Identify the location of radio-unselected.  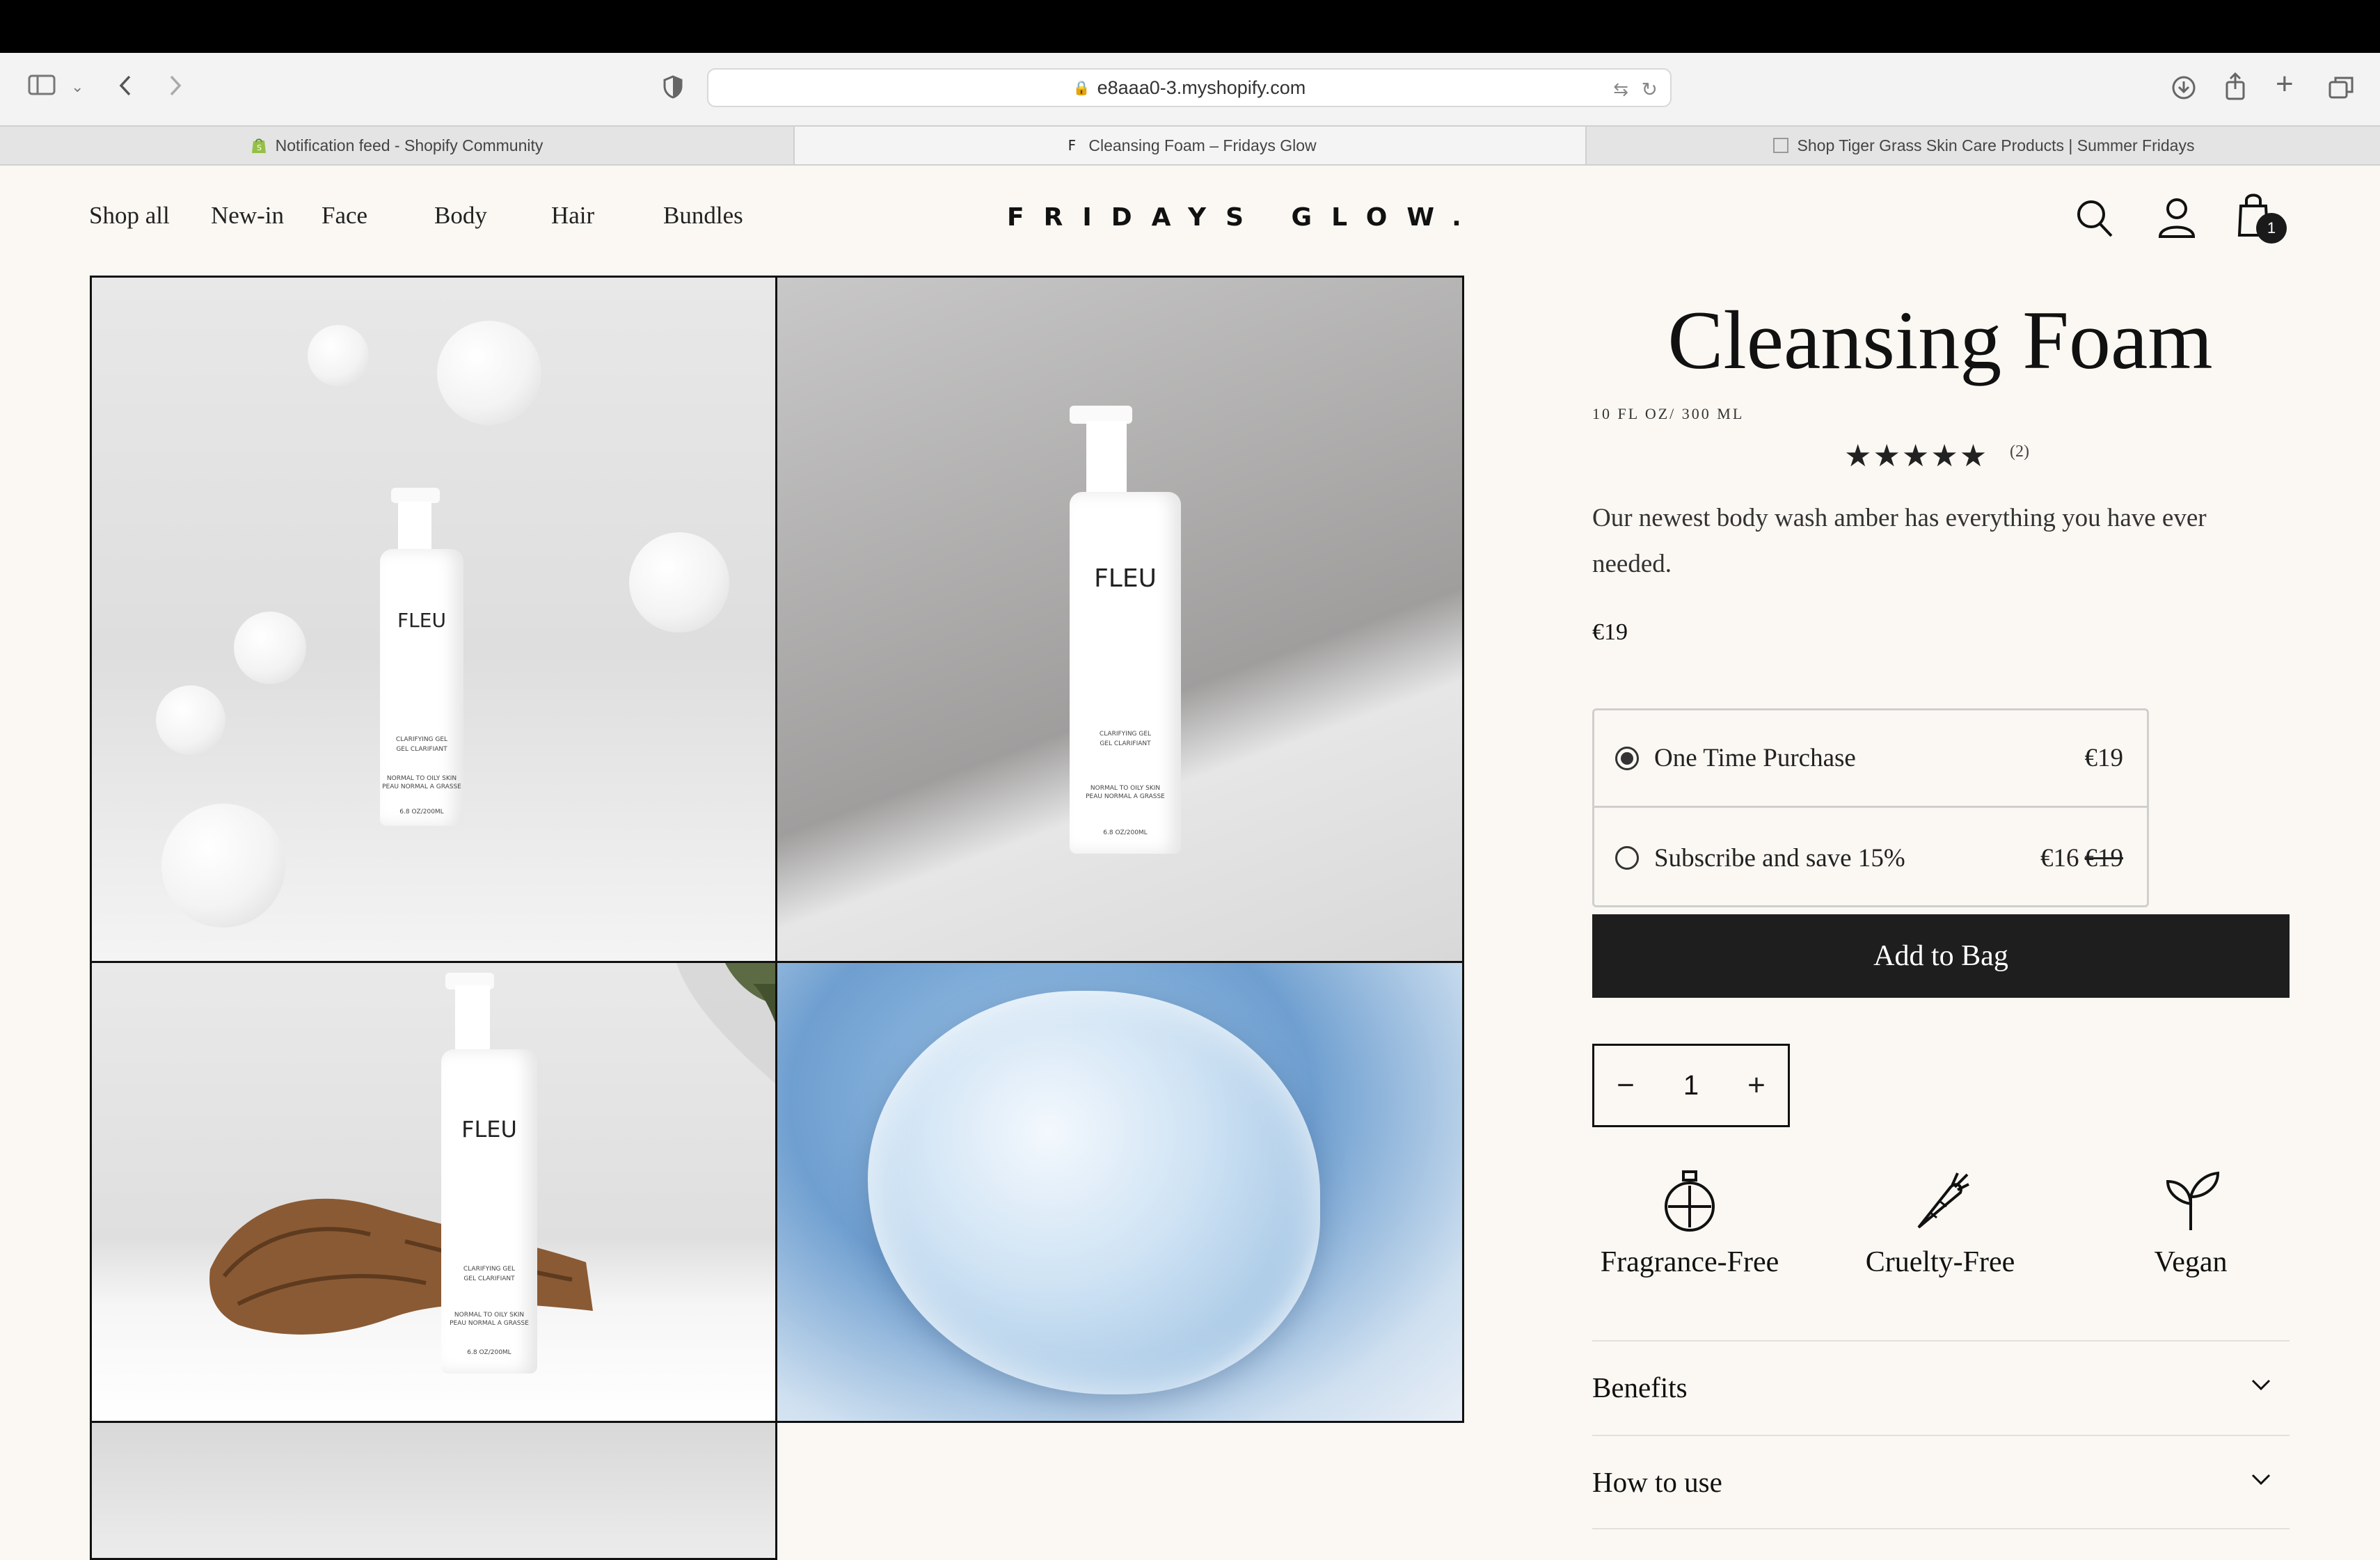
(1627, 858).